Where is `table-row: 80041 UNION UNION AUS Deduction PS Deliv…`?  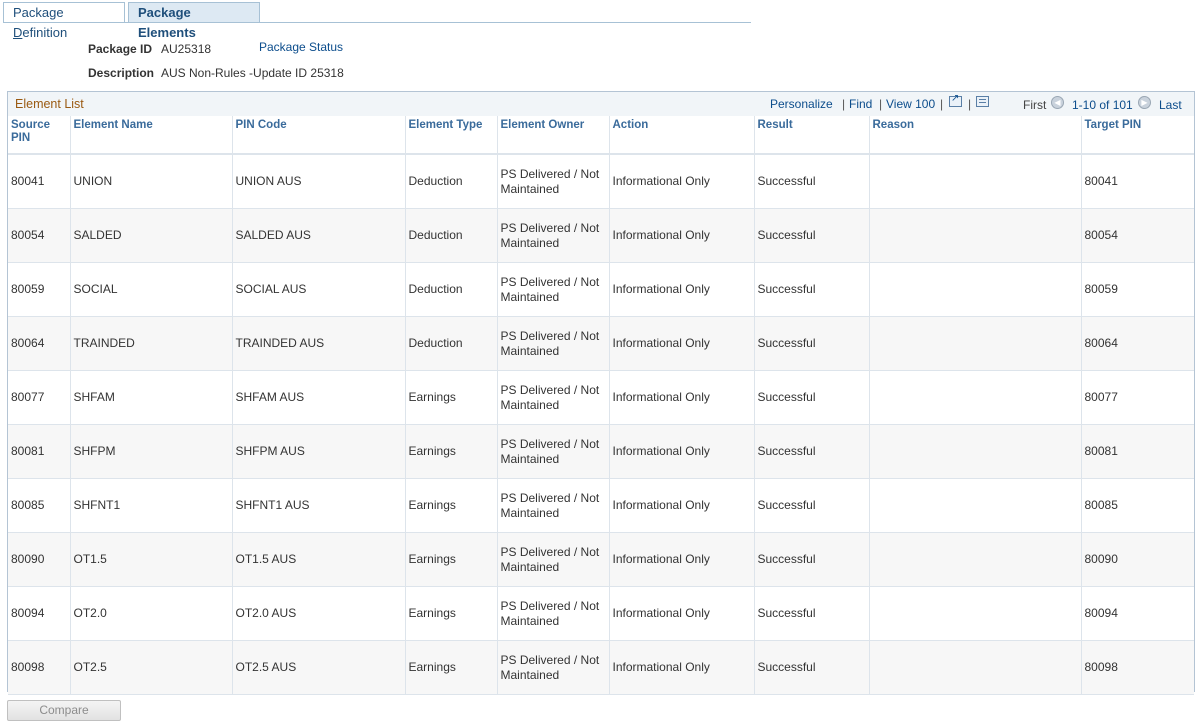 table-row: 80041 UNION UNION AUS Deduction PS Deliv… is located at coordinates (601, 181).